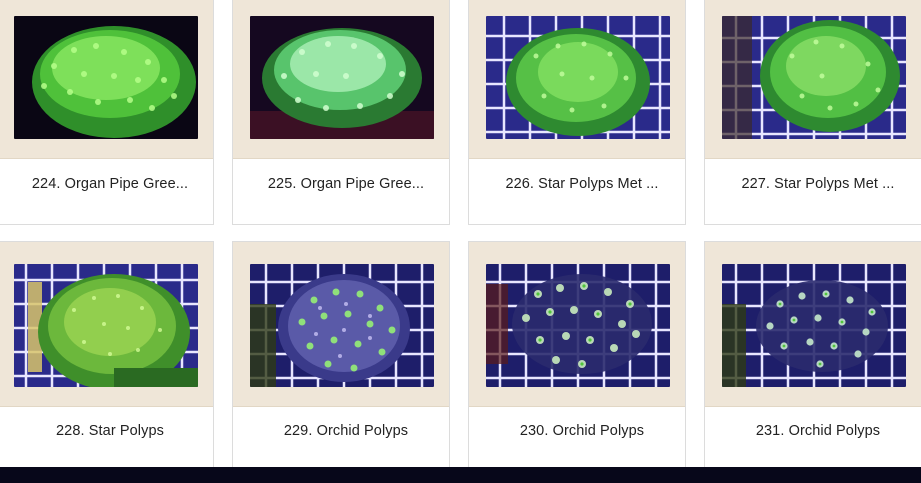 The height and width of the screenshot is (483, 921). What do you see at coordinates (582, 431) in the screenshot?
I see `product-title-230: 230. Orchid Polyps` at bounding box center [582, 431].